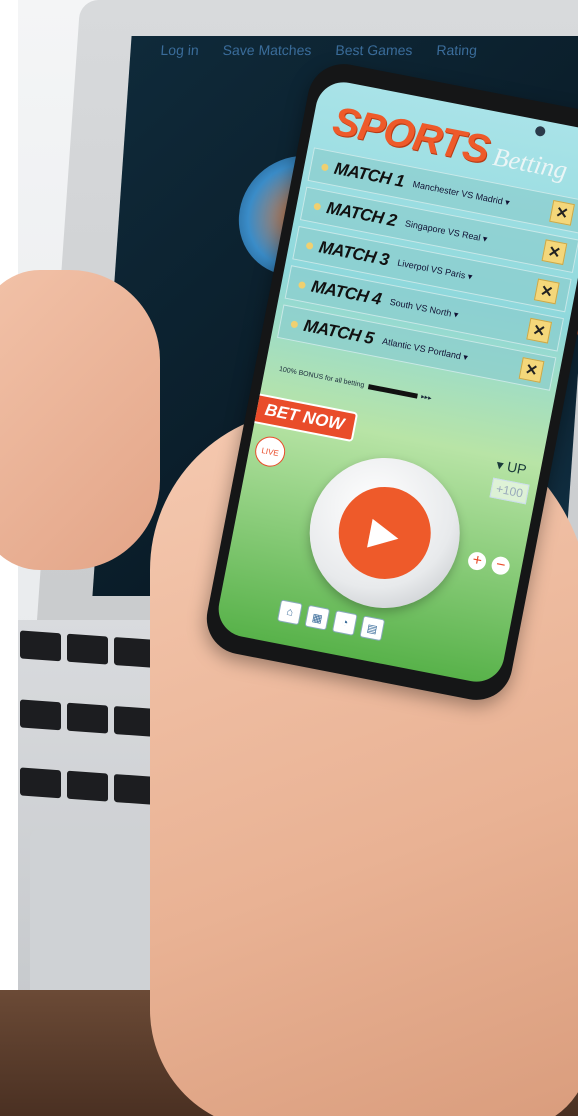 The height and width of the screenshot is (1116, 578). What do you see at coordinates (346, 292) in the screenshot?
I see `match-label: MATCH 4` at bounding box center [346, 292].